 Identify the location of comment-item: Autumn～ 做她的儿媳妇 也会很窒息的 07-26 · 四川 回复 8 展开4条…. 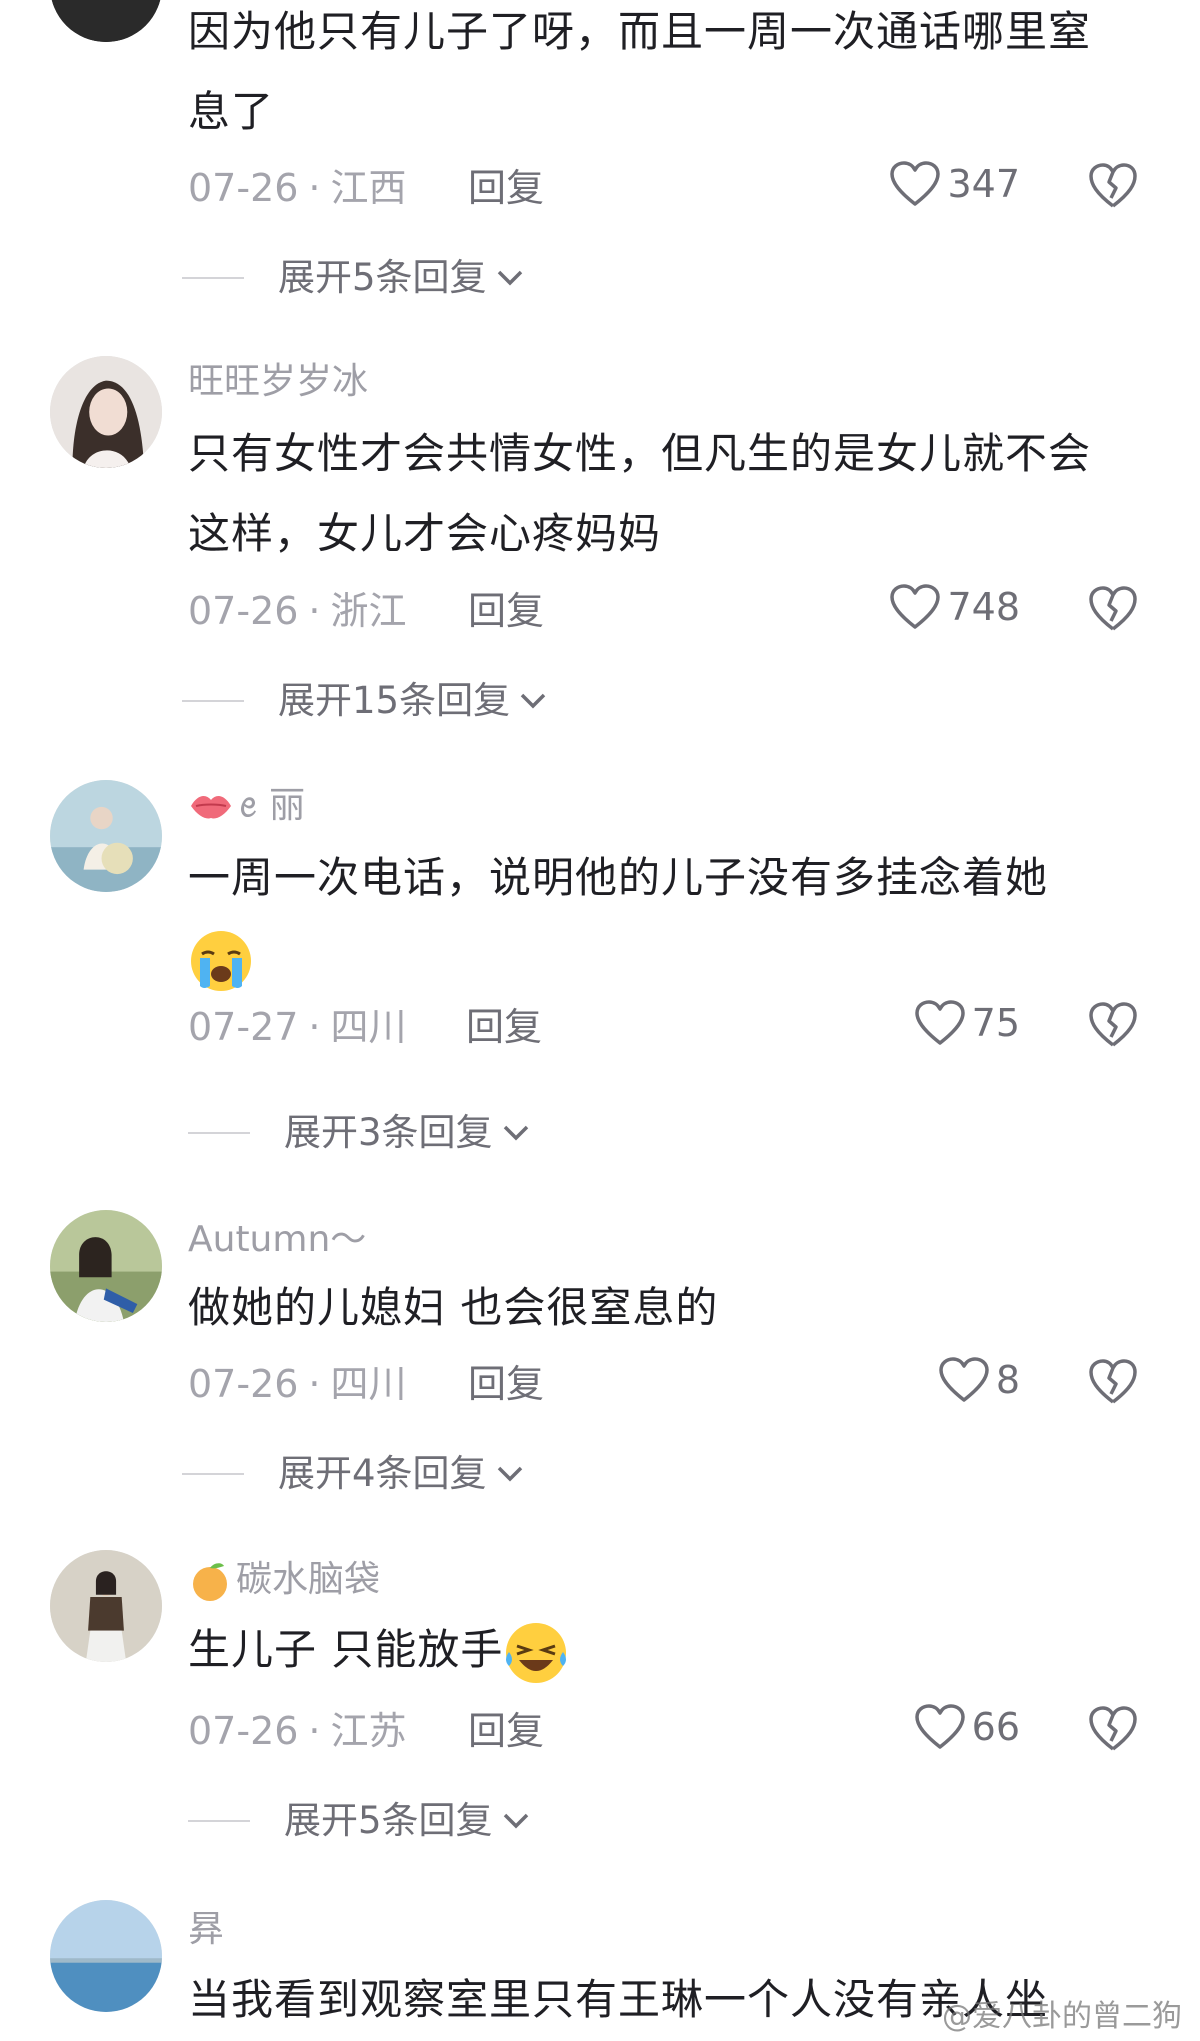
(600, 1358).